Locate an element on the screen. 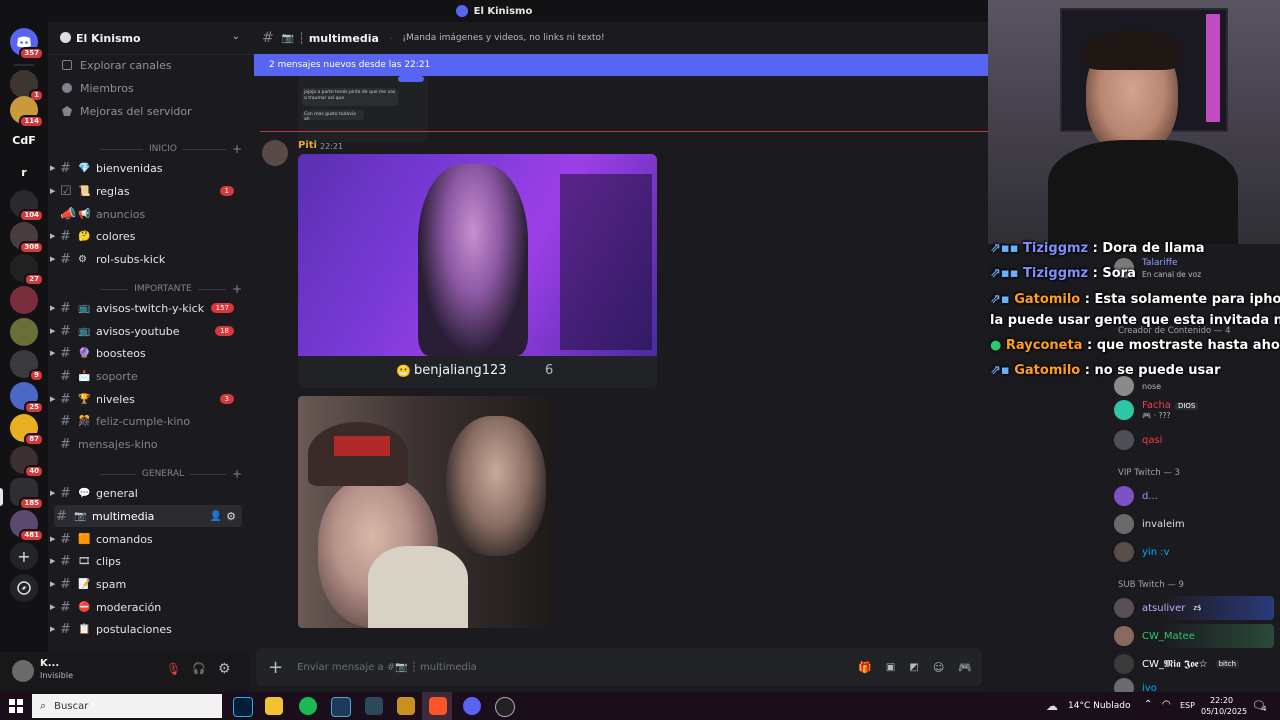 Image resolution: width=1280 pixels, height=720 pixels. server-icon-el-kinismo: 185 is located at coordinates (27, 494).